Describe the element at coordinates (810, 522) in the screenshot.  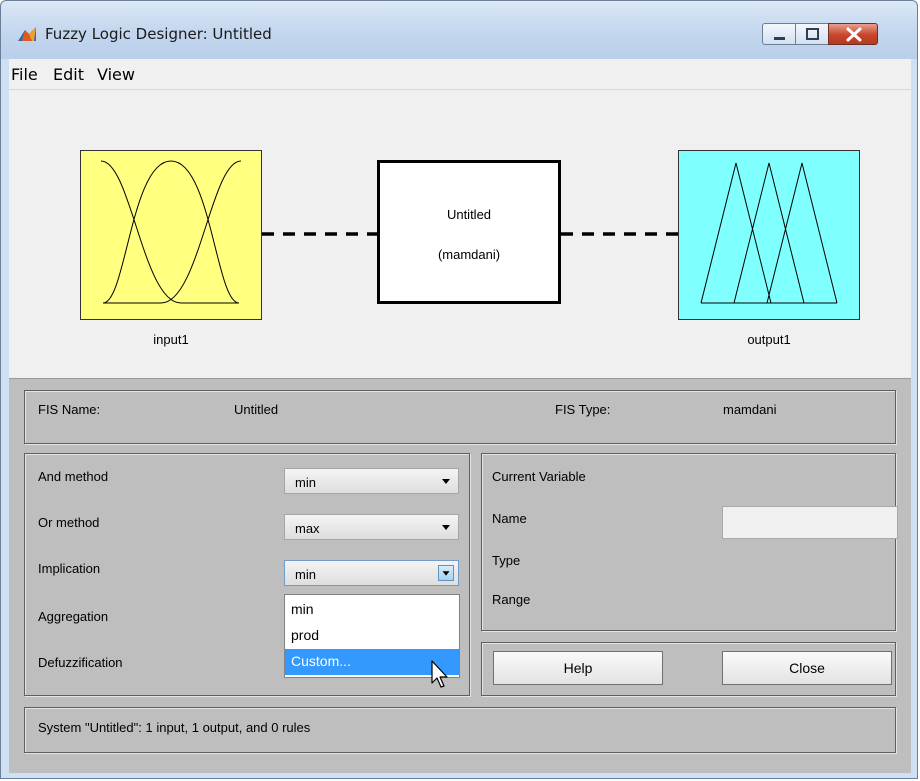
I see `variable-name-field` at that location.